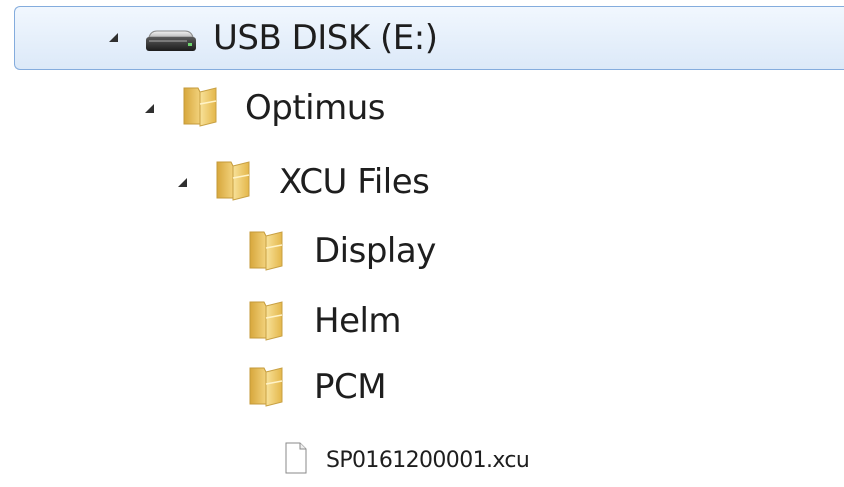 The height and width of the screenshot is (487, 844). Describe the element at coordinates (422, 321) in the screenshot. I see `tree-item-helm: Helm` at that location.